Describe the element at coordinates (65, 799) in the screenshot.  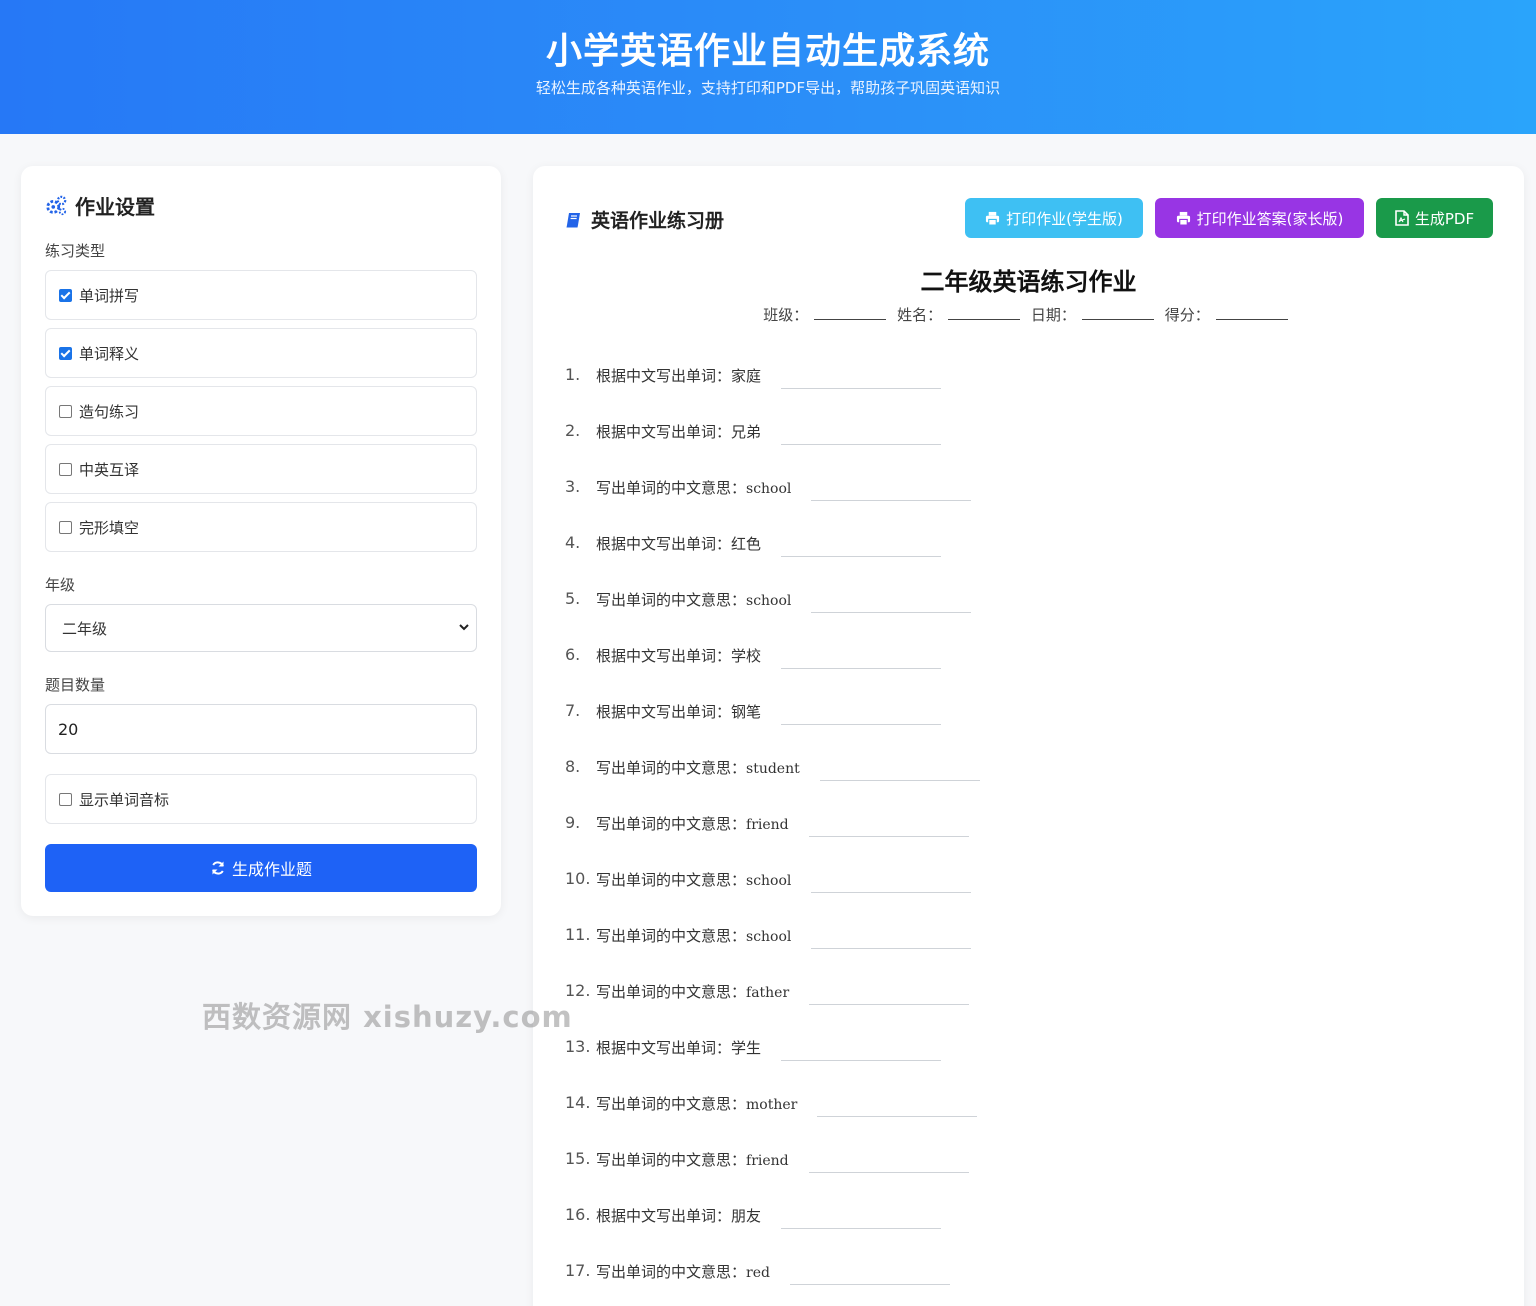
I see `phonetic-checkbox` at that location.